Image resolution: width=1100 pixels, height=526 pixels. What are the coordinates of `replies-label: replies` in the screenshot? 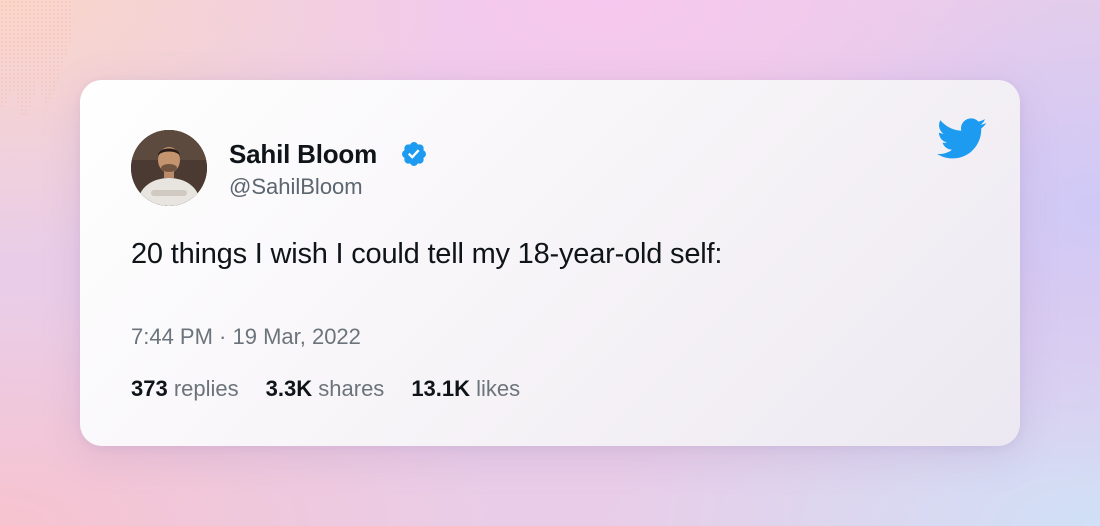 It's located at (206, 388).